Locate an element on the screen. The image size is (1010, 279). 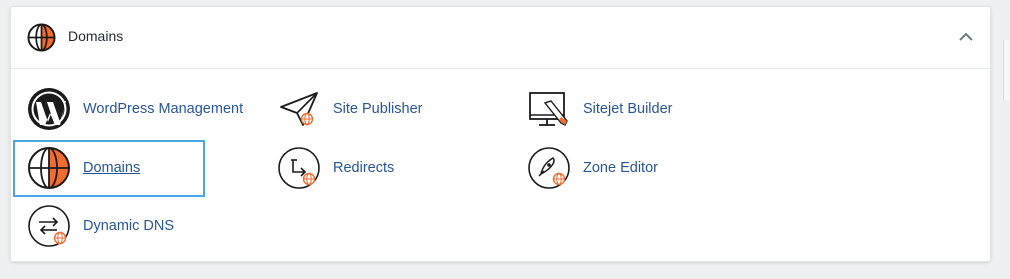
domains-item: Domains is located at coordinates (112, 168).